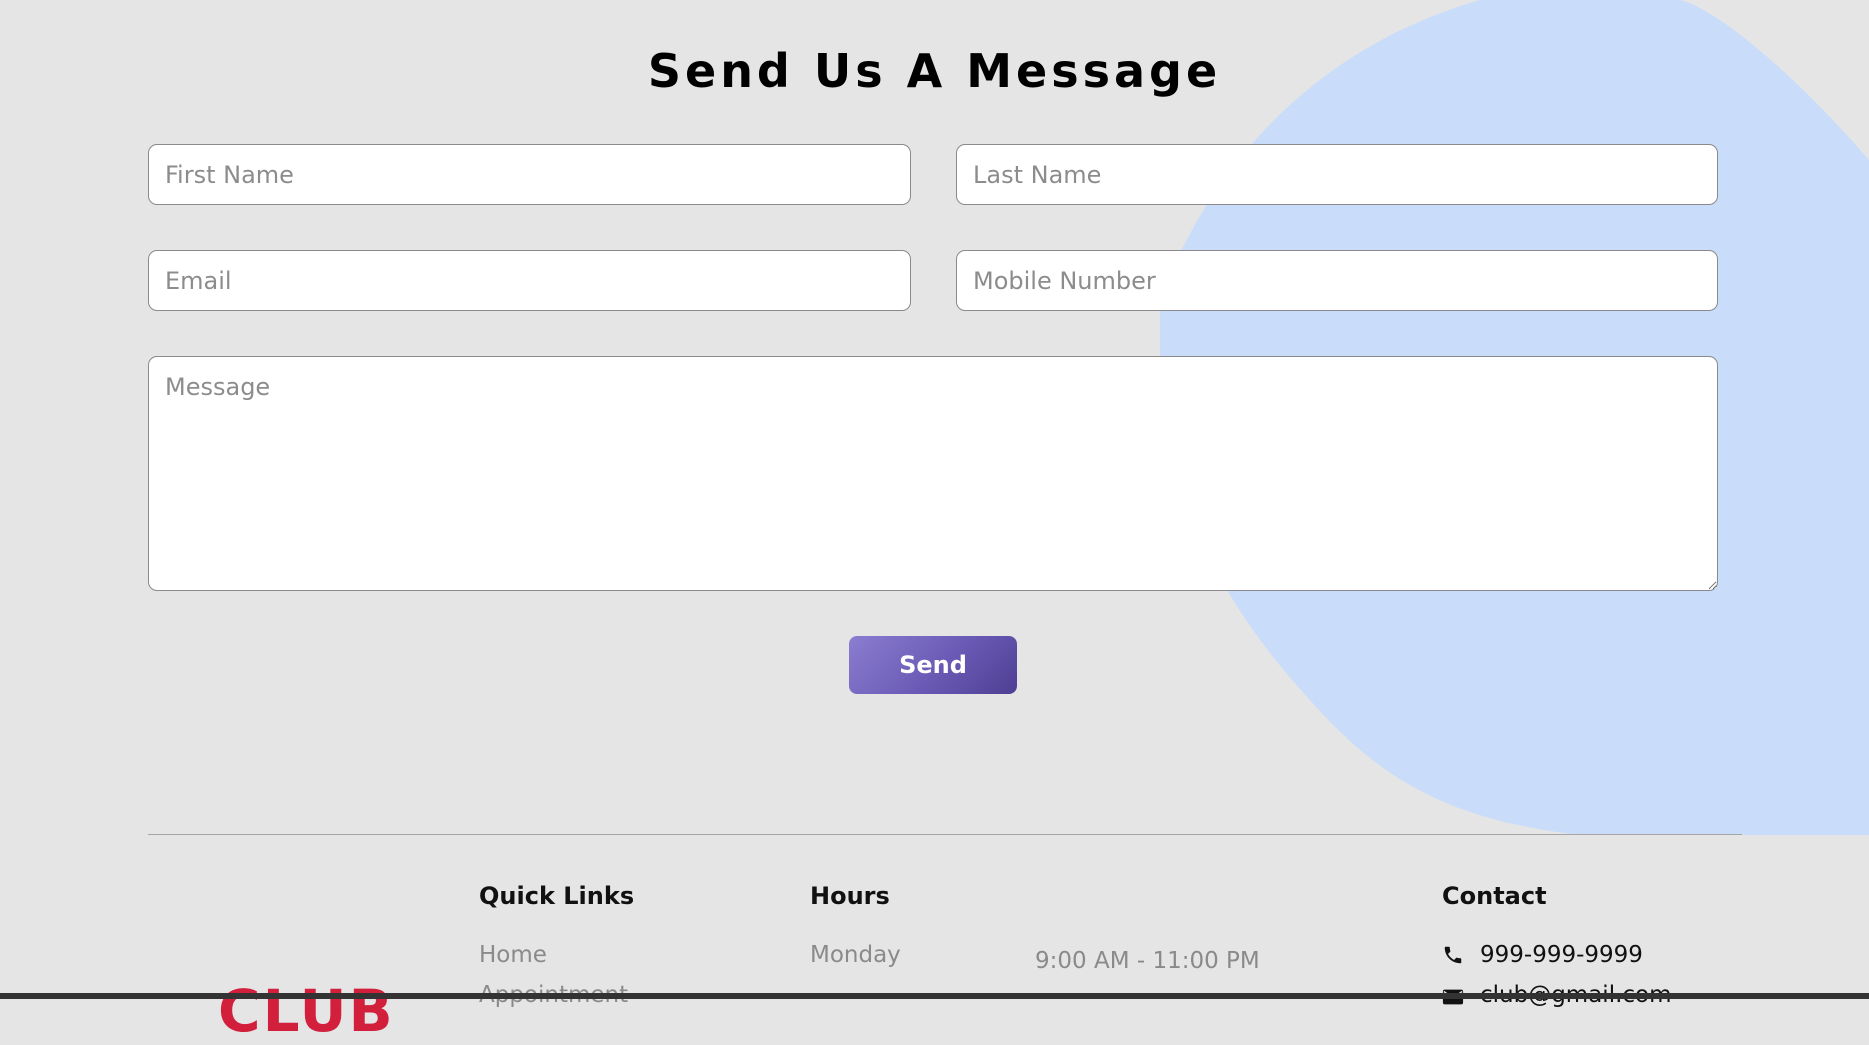 The width and height of the screenshot is (1869, 1045). Describe the element at coordinates (1454, 956) in the screenshot. I see `phone-icon` at that location.